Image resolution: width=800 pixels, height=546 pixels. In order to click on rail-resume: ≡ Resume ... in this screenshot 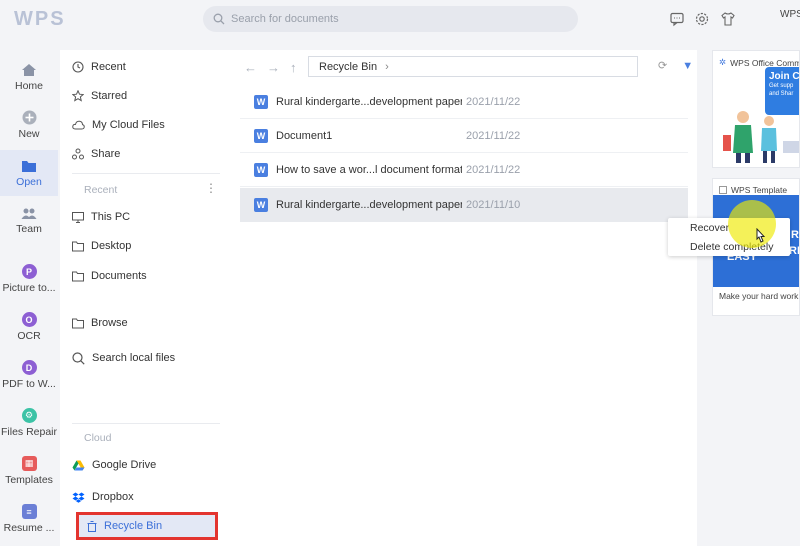, I will do `click(29, 519)`.